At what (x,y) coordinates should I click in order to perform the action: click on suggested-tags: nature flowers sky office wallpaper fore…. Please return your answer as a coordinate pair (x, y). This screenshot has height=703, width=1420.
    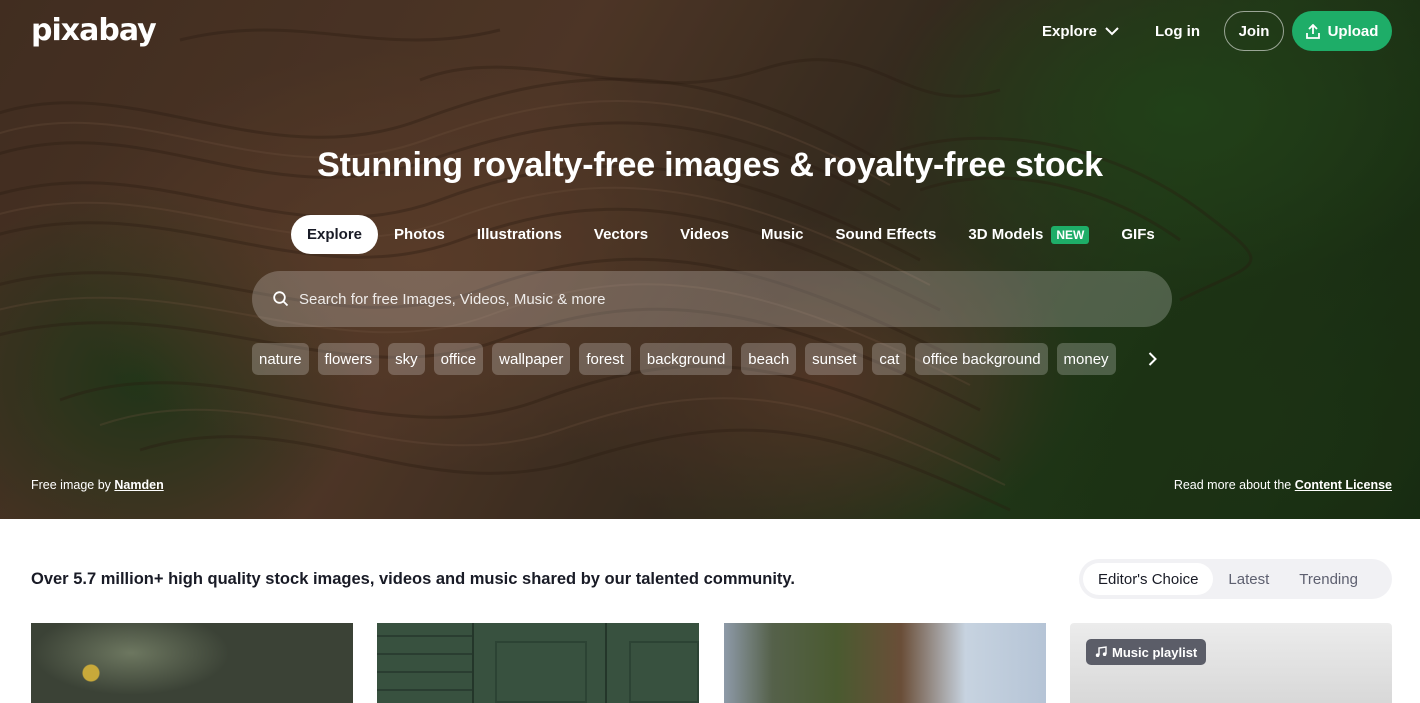
    Looking at the image, I should click on (688, 359).